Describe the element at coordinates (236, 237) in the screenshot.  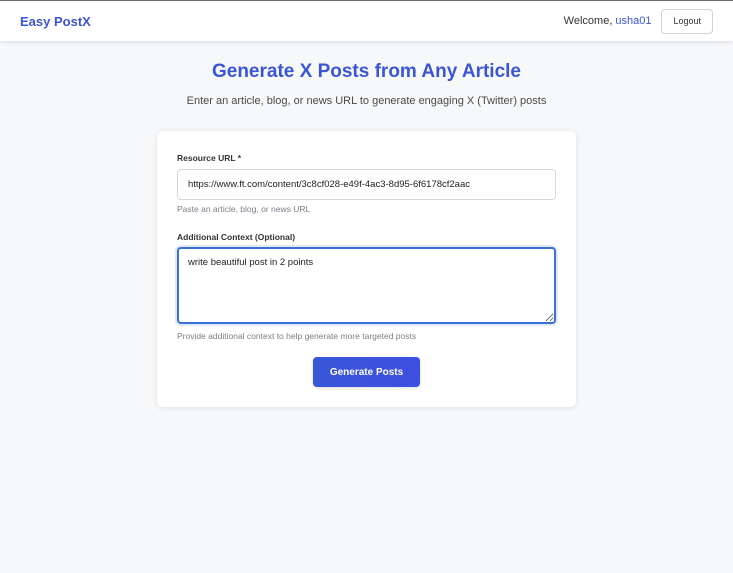
I see `additional-context-label: Additional Context (Optional)` at that location.